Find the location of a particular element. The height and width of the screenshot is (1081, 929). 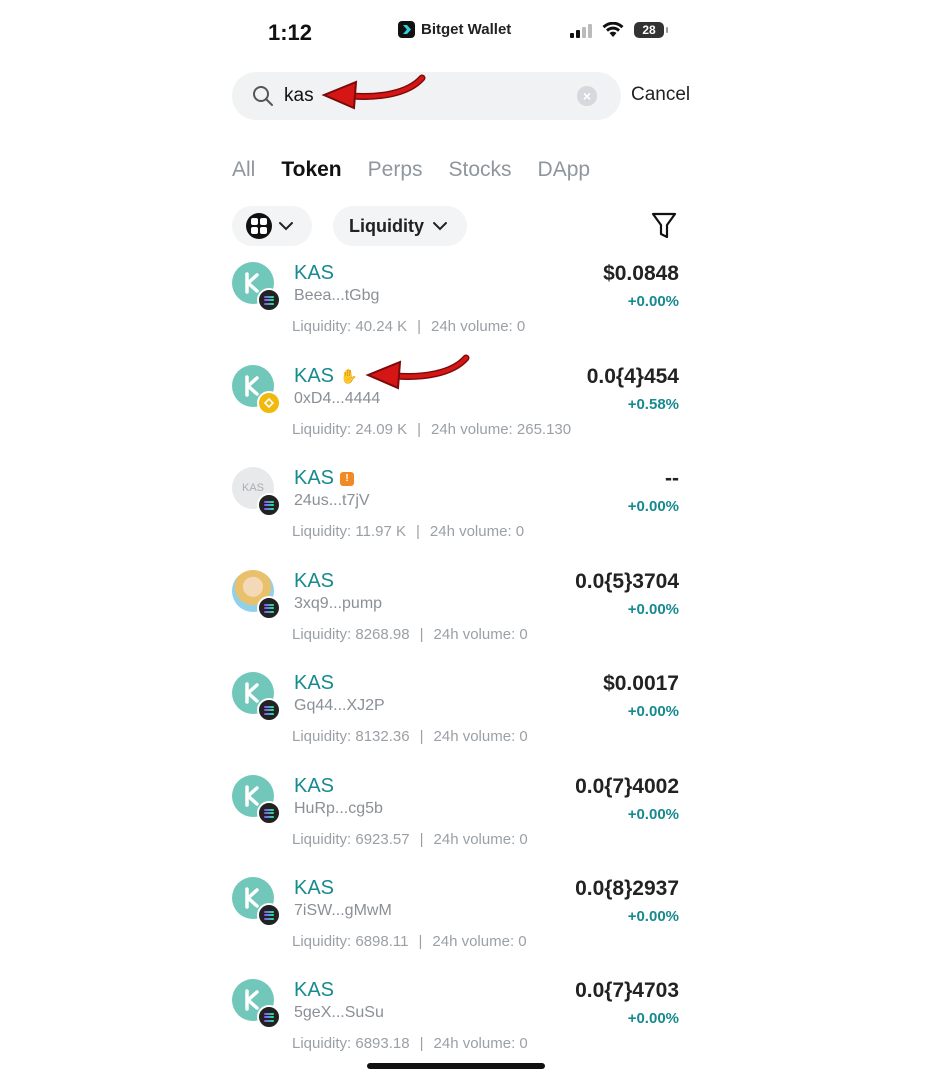

token-stats: Liquidity: 6893.18 | 24h volume: 0 is located at coordinates (410, 1043).